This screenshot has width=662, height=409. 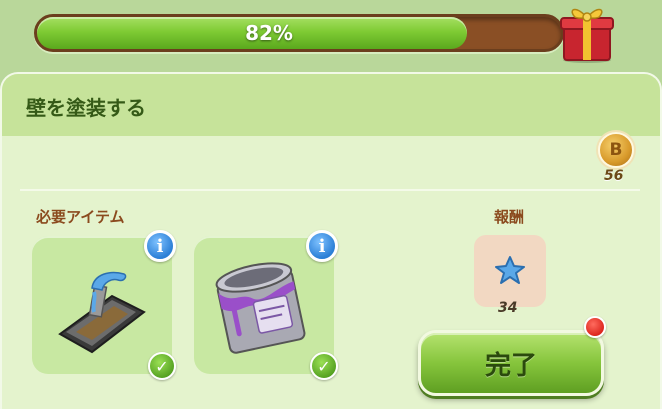 What do you see at coordinates (160, 246) in the screenshot?
I see `item-info-button-1: i` at bounding box center [160, 246].